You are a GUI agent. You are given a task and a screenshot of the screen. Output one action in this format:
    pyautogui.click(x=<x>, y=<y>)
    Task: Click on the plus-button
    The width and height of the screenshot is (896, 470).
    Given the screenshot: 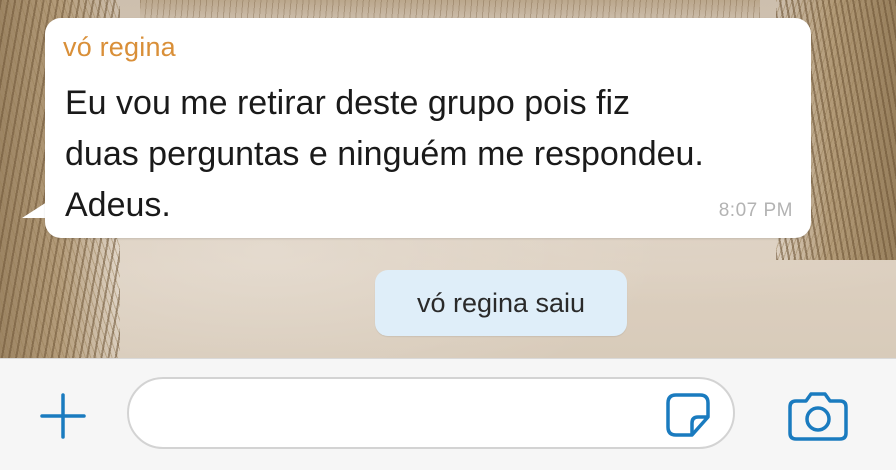 What is the action you would take?
    pyautogui.click(x=63, y=416)
    